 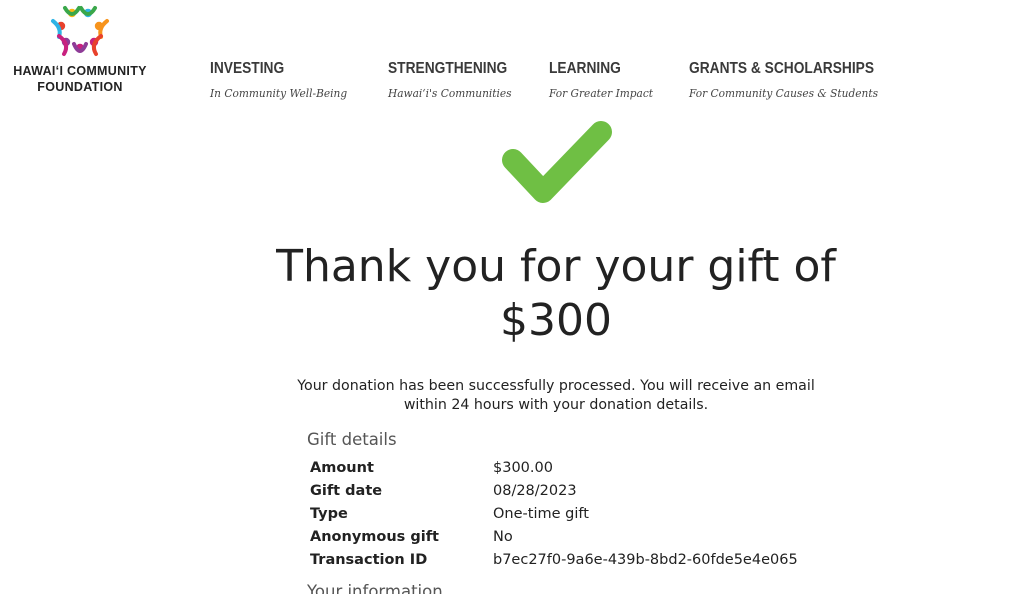 I want to click on table-row: Type One-time gift, so click(x=590, y=513).